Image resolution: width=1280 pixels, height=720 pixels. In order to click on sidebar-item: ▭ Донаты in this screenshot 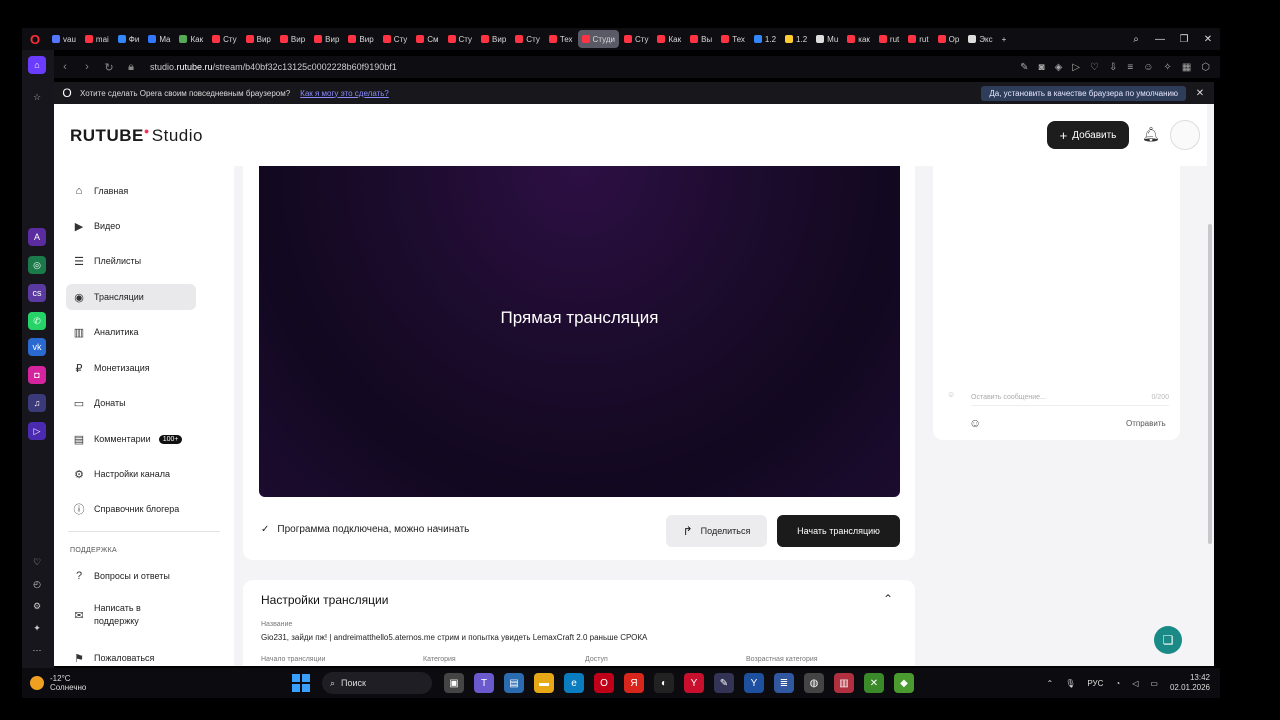, I will do `click(131, 403)`.